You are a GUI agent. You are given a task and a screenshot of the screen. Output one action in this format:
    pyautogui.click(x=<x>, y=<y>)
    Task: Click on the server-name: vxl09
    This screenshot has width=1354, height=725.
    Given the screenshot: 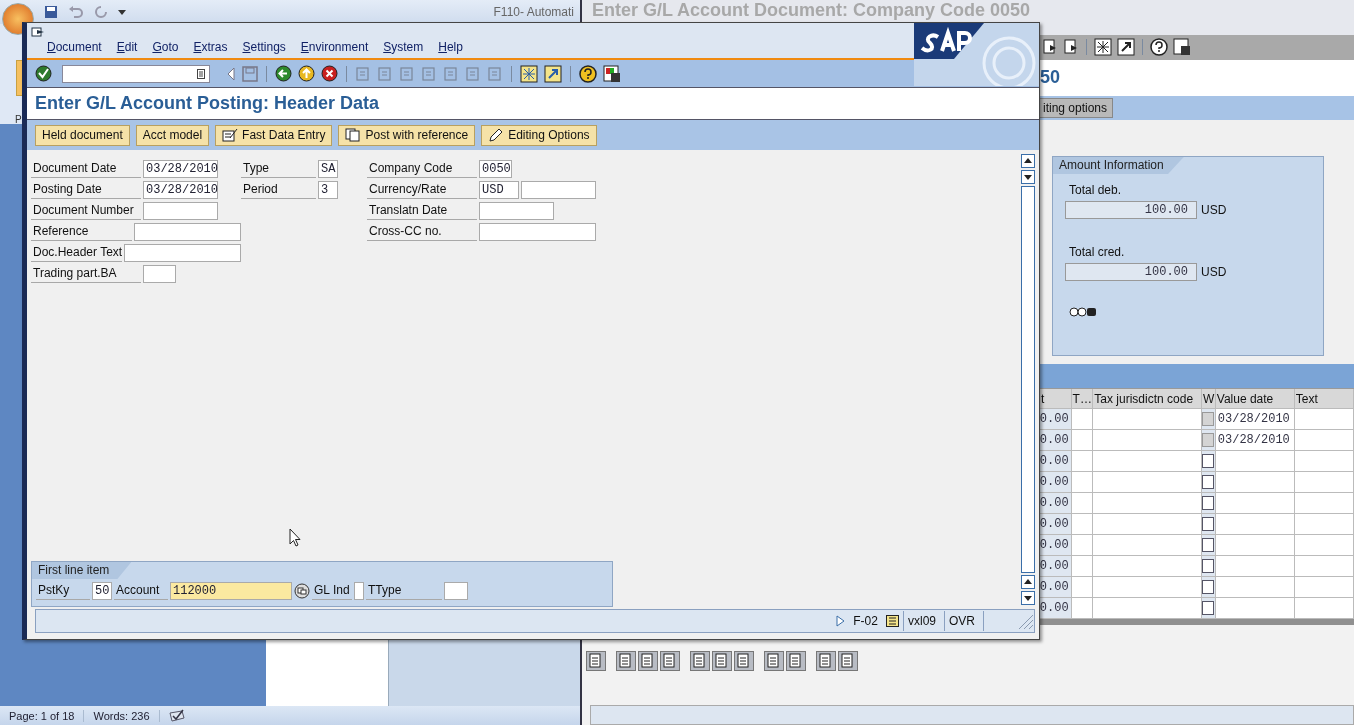 What is the action you would take?
    pyautogui.click(x=921, y=621)
    